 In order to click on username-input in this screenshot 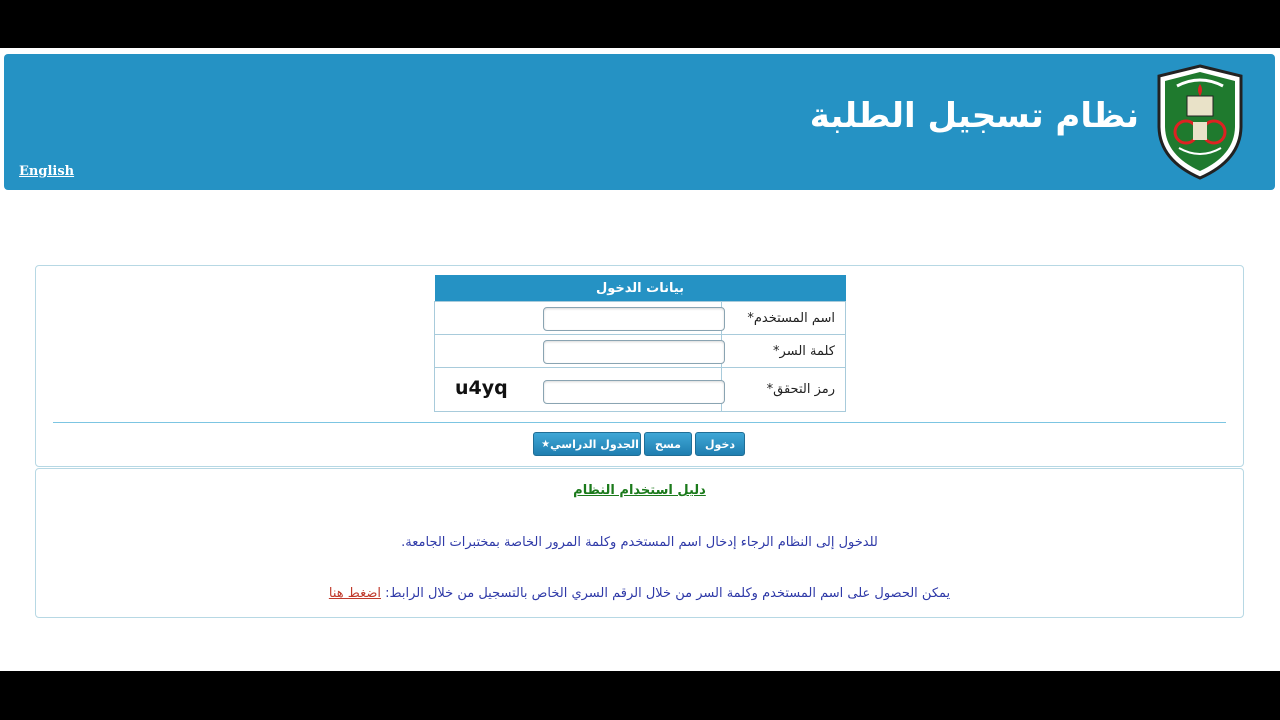, I will do `click(634, 319)`.